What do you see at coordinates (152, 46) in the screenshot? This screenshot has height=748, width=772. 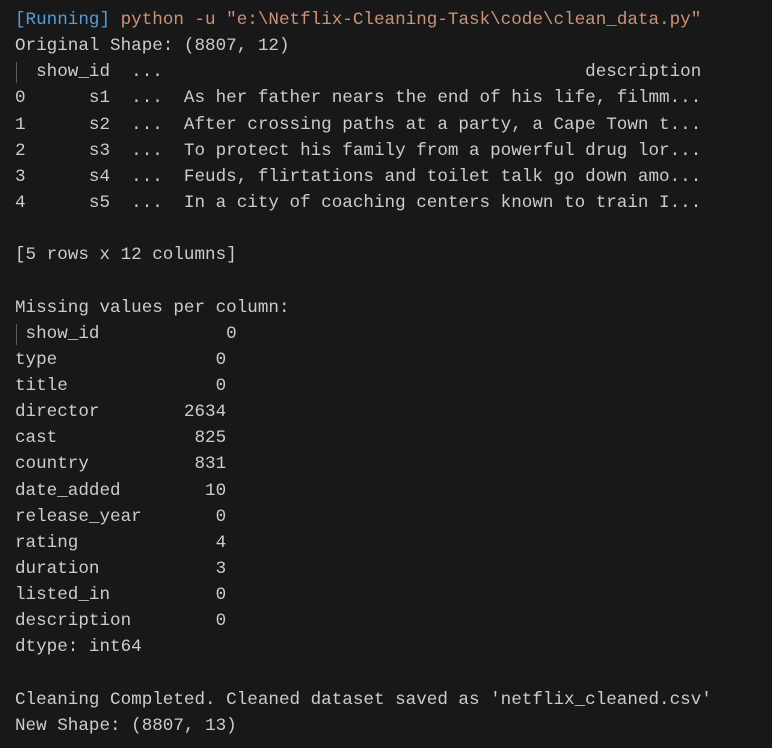 I see `original-shape: Original Shape: (8807, 12)` at bounding box center [152, 46].